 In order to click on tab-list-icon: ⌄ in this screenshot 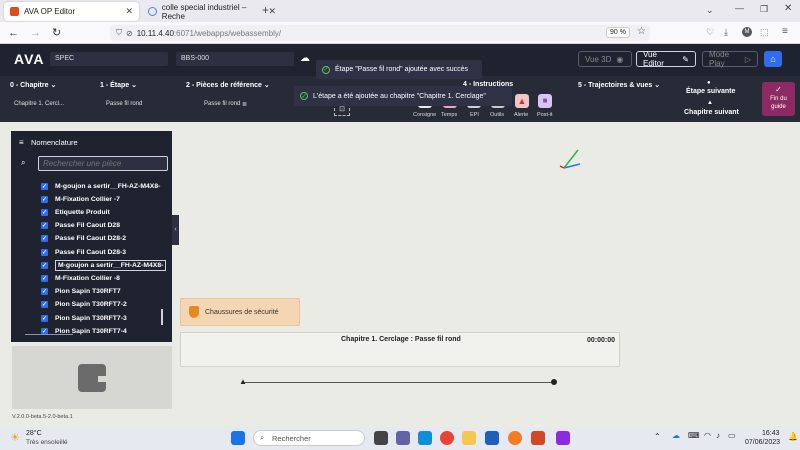, I will do `click(710, 10)`.